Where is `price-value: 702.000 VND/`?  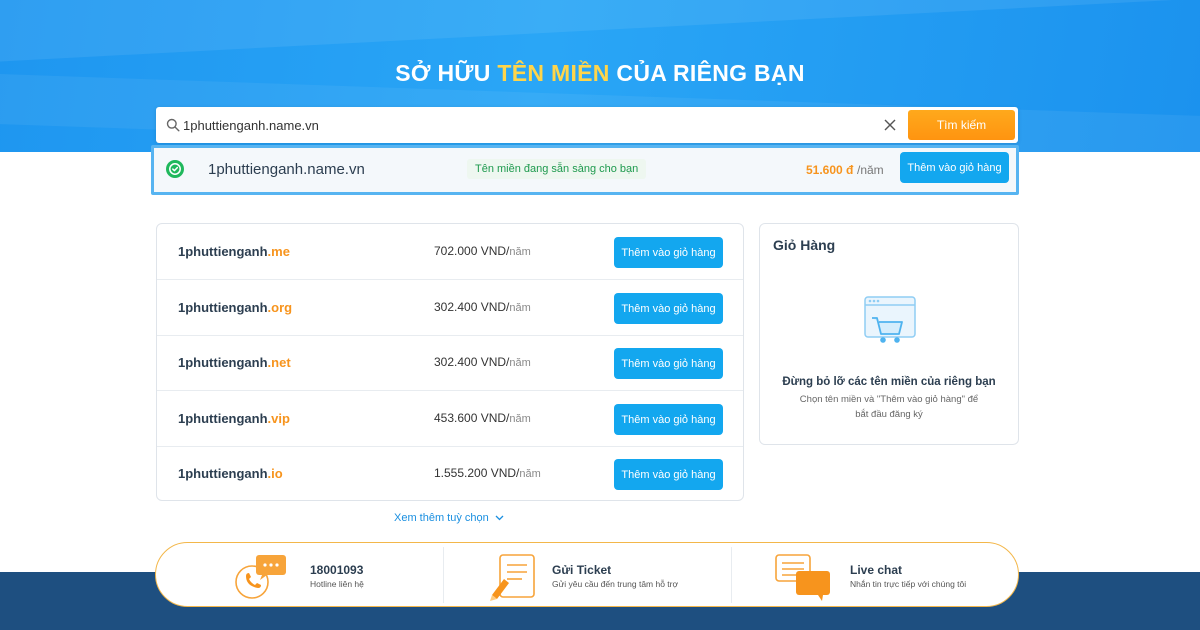
price-value: 702.000 VND/ is located at coordinates (472, 251).